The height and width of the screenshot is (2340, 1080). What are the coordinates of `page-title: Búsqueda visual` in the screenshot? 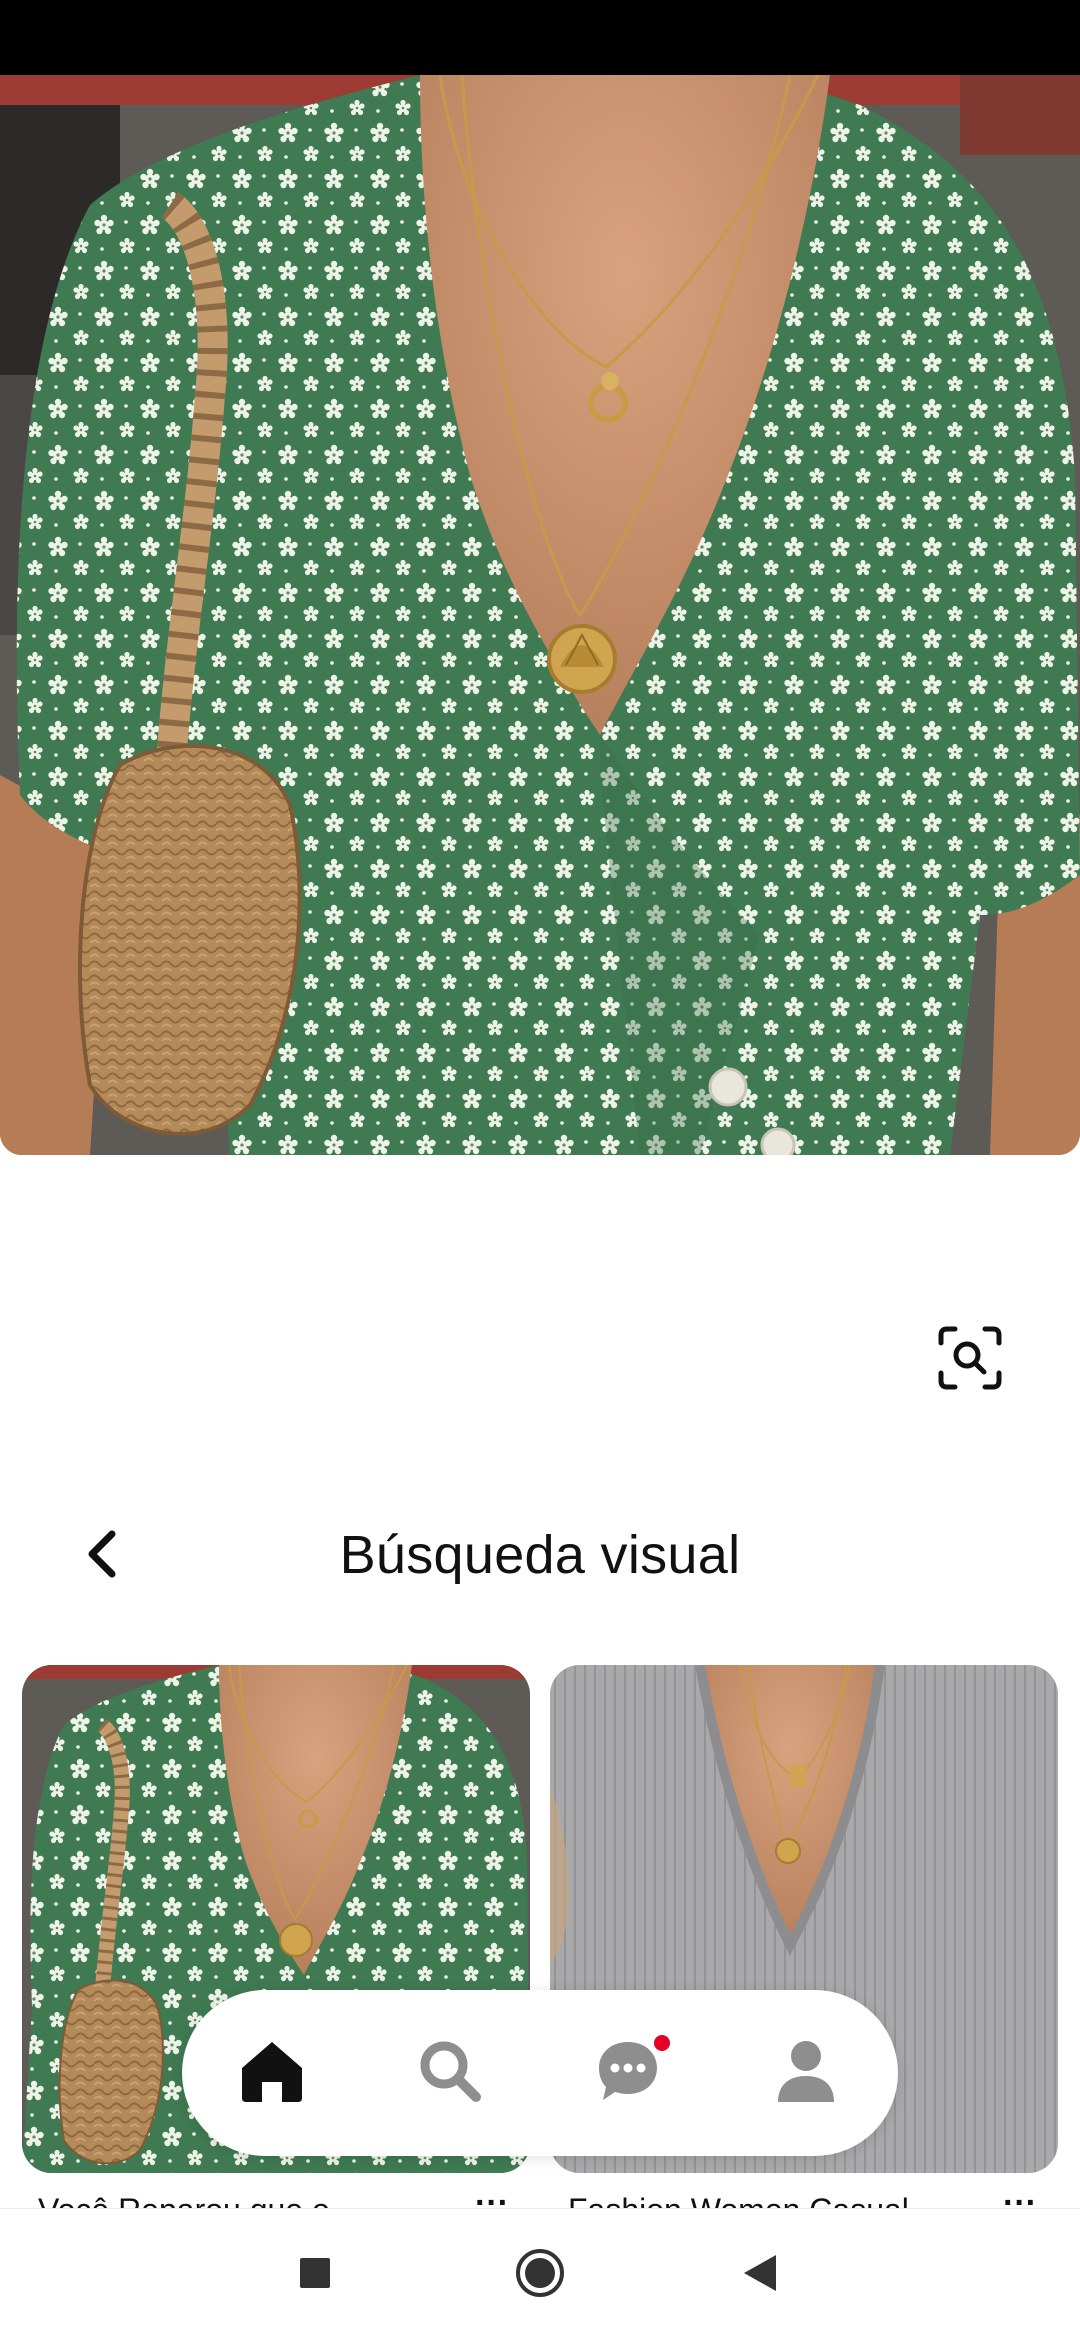 It's located at (540, 1555).